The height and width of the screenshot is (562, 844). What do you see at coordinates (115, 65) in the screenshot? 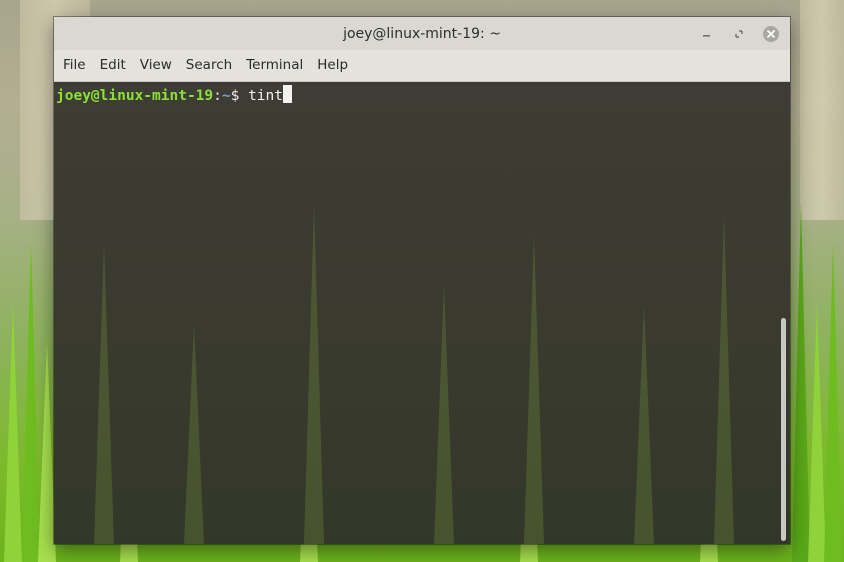
I see `menu-edit: Edit` at bounding box center [115, 65].